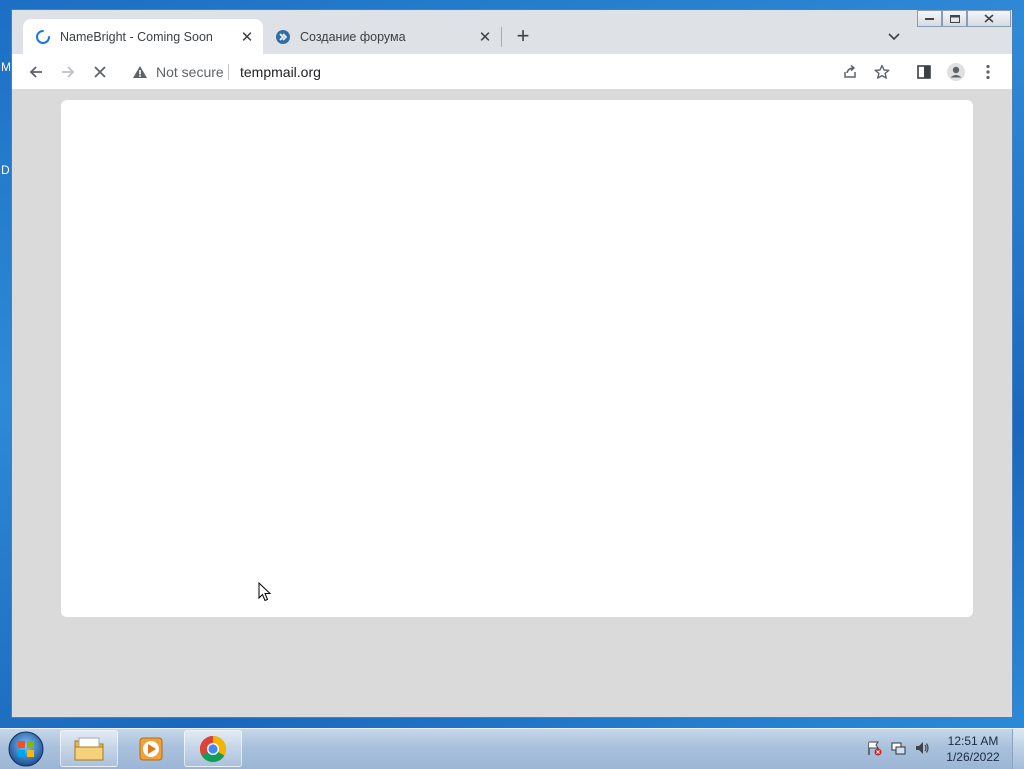  I want to click on maximize-button, so click(954, 18).